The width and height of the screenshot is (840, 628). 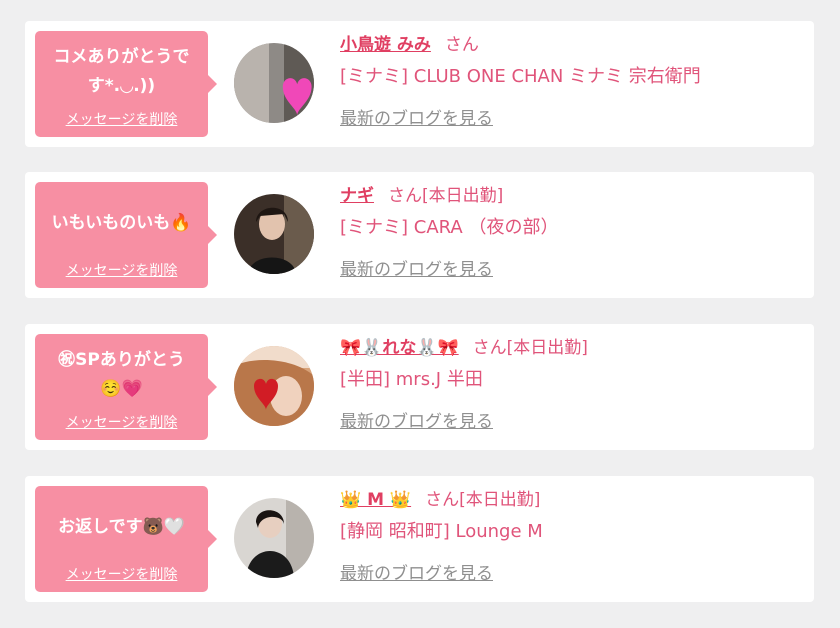 I want to click on sender-name-link: ナギ, so click(x=357, y=196).